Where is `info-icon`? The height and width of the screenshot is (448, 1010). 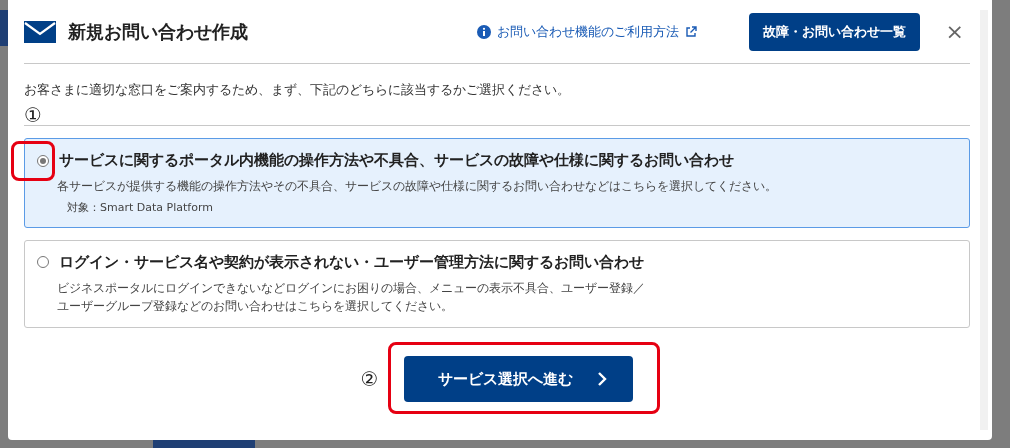 info-icon is located at coordinates (483, 31).